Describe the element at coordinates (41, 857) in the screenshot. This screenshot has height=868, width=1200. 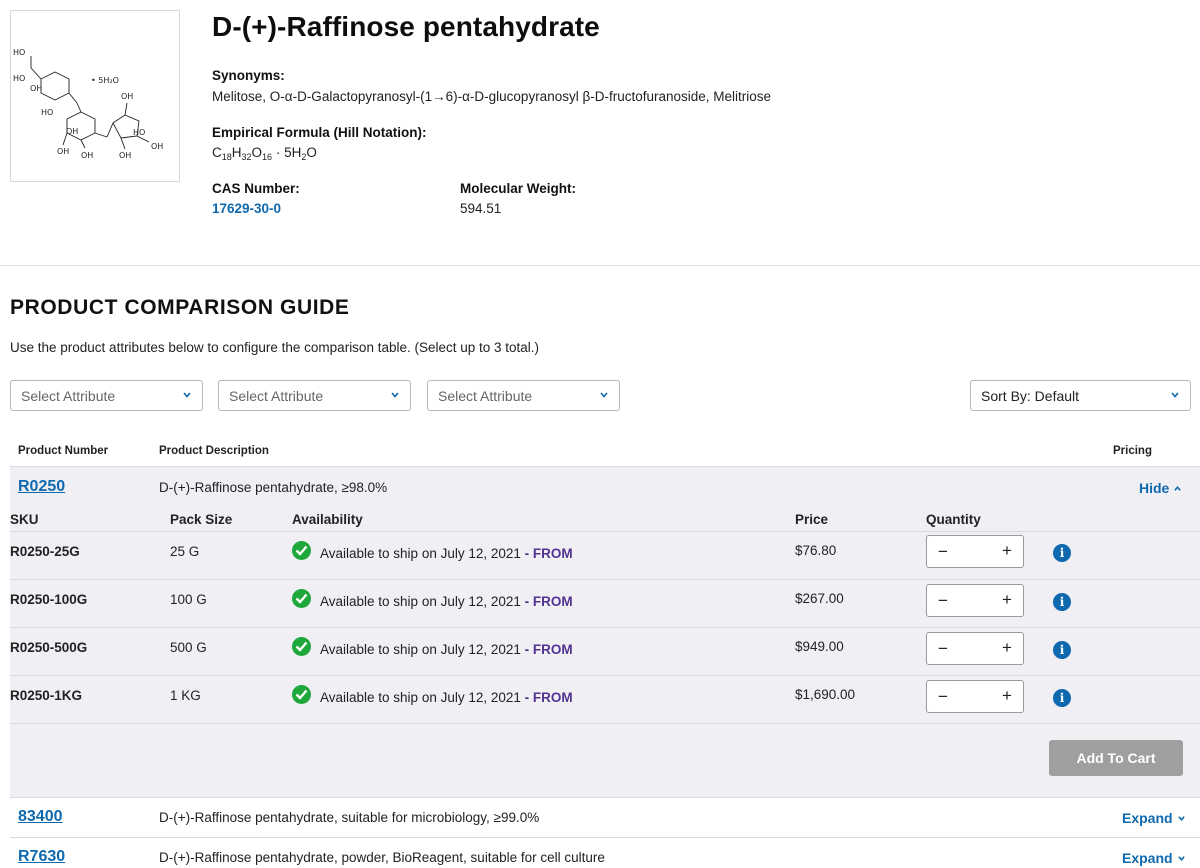
I see `product-number-link: R7630` at that location.